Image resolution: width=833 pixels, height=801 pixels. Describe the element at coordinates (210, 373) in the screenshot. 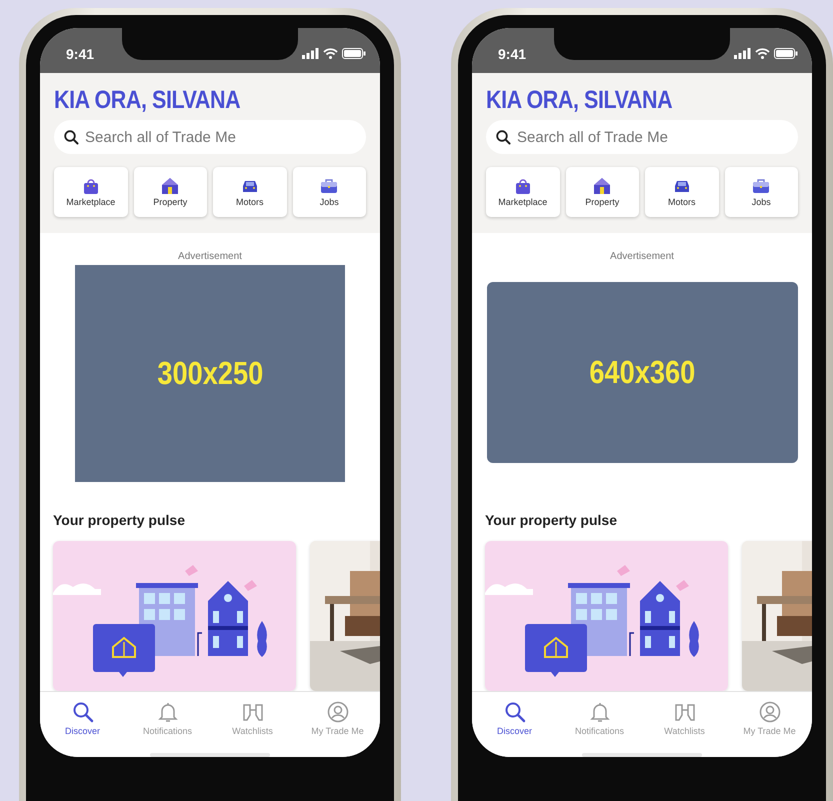

I see `advert-size: 300x250` at that location.